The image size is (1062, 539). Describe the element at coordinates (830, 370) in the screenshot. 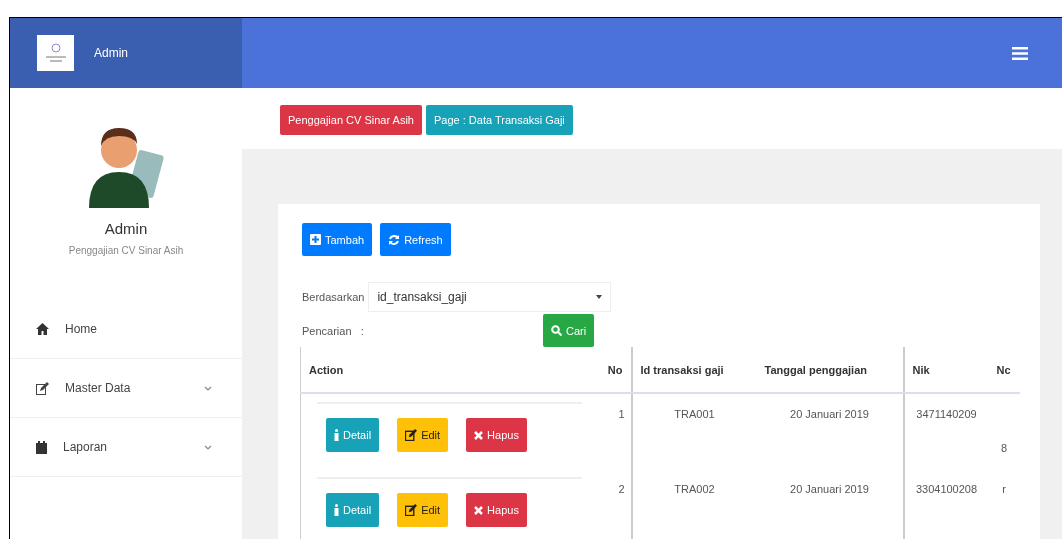

I see `column-header: Tanggal penggajian` at that location.